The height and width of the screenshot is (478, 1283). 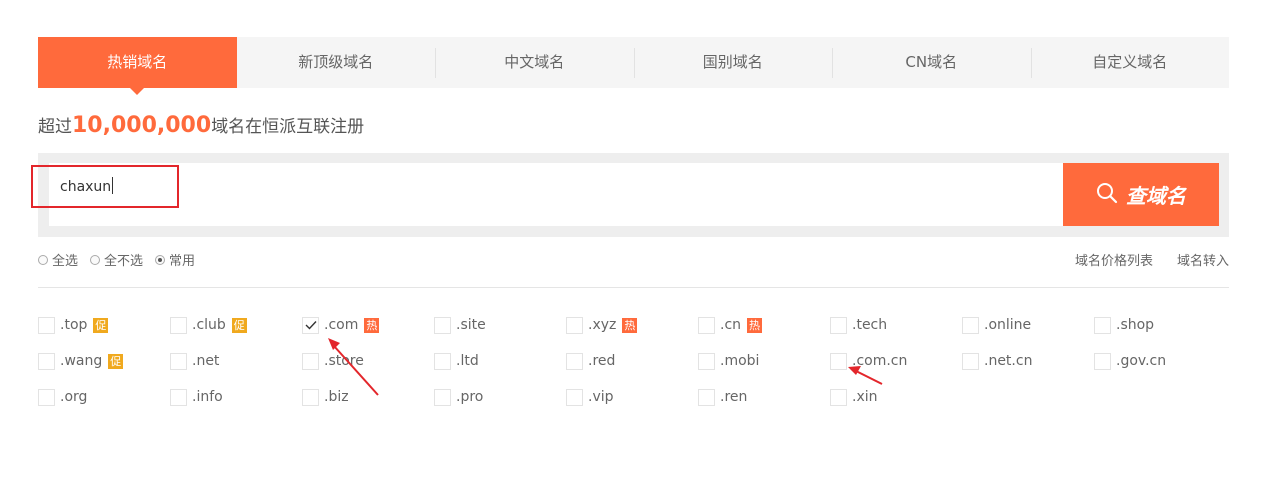 I want to click on annotation-arrow-comcn, so click(x=865, y=375).